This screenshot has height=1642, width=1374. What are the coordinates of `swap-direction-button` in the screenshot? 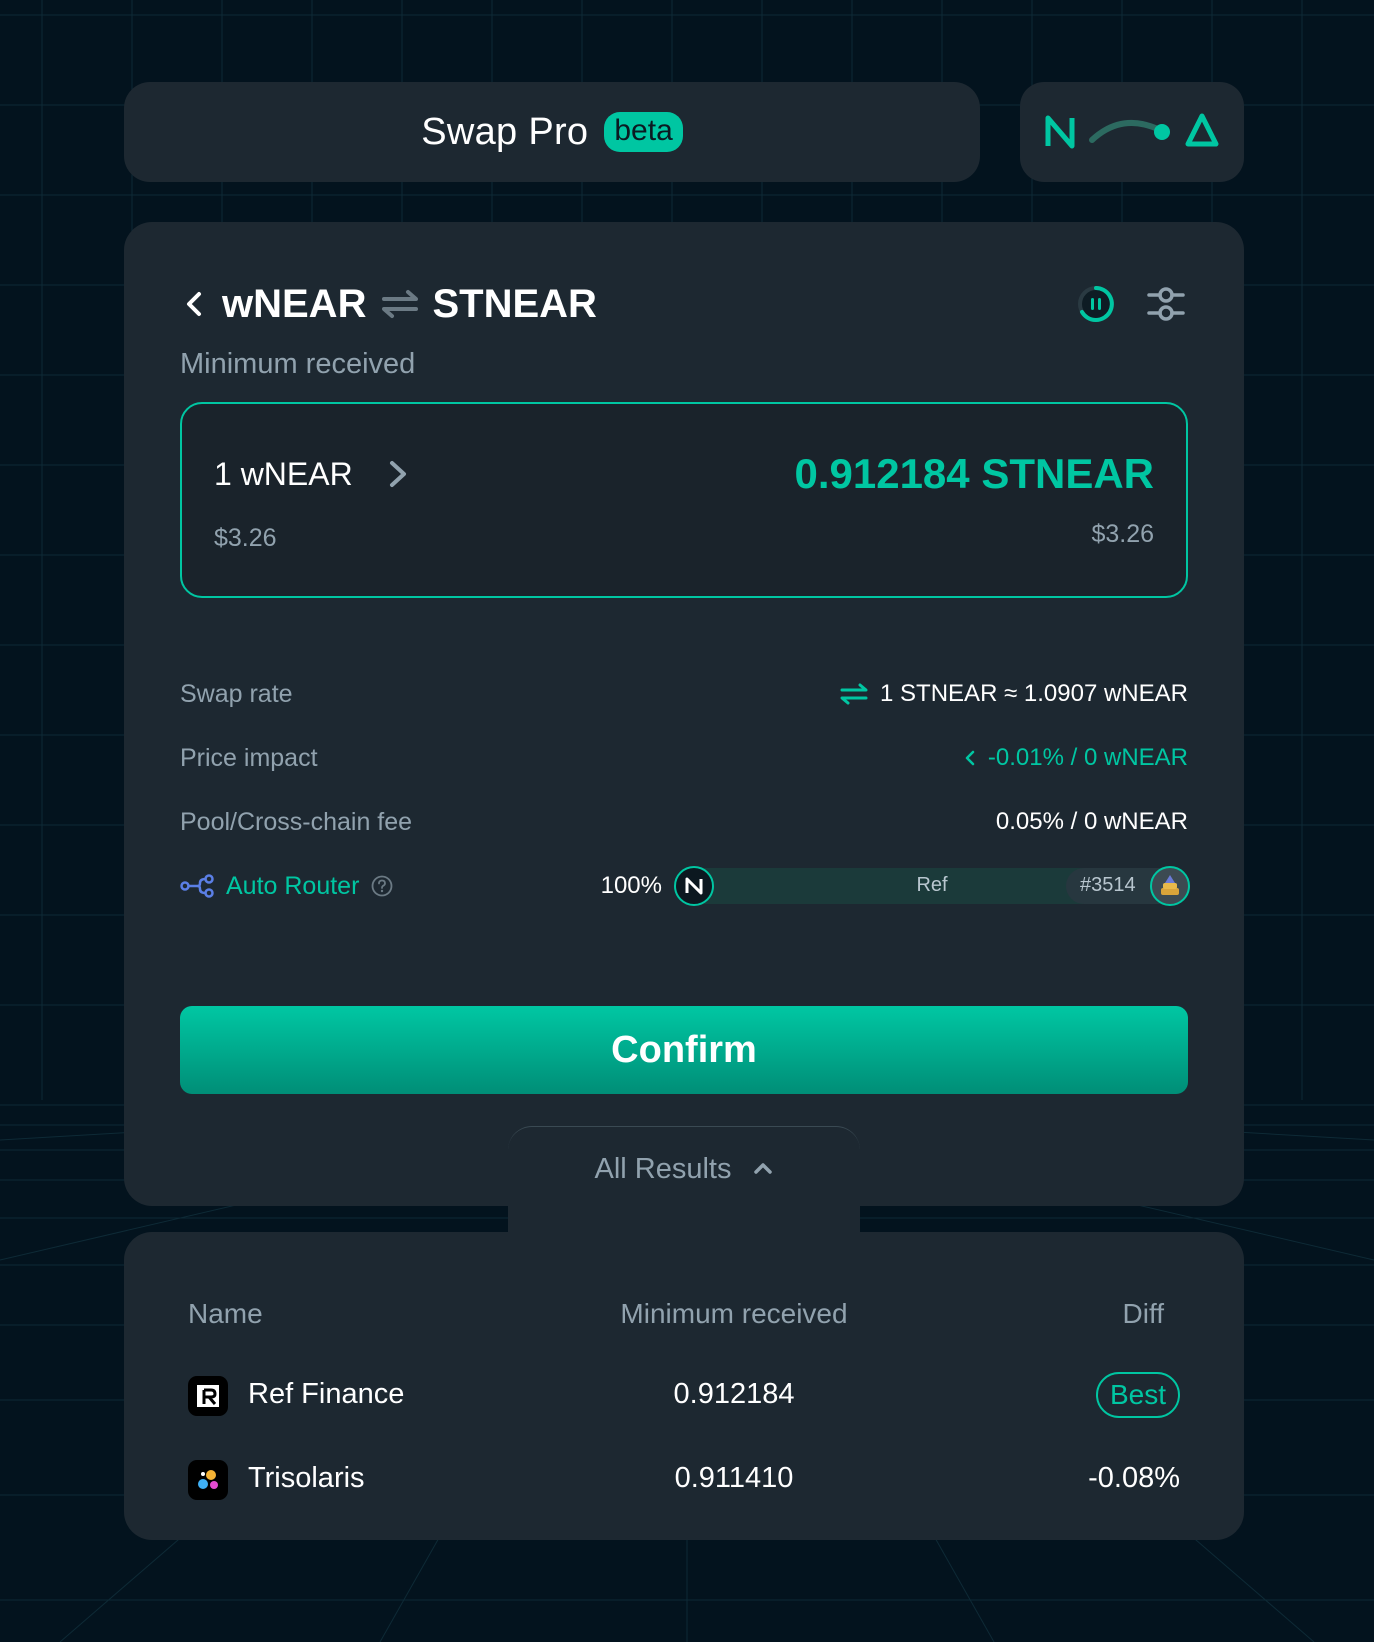 It's located at (400, 304).